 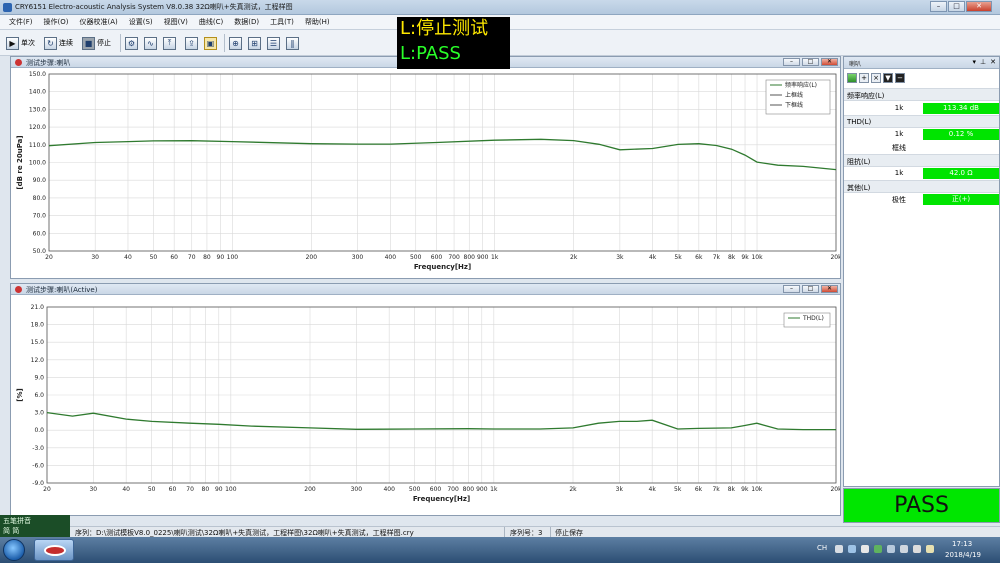 What do you see at coordinates (899, 148) in the screenshot?
I see `result-name: 框线` at bounding box center [899, 148].